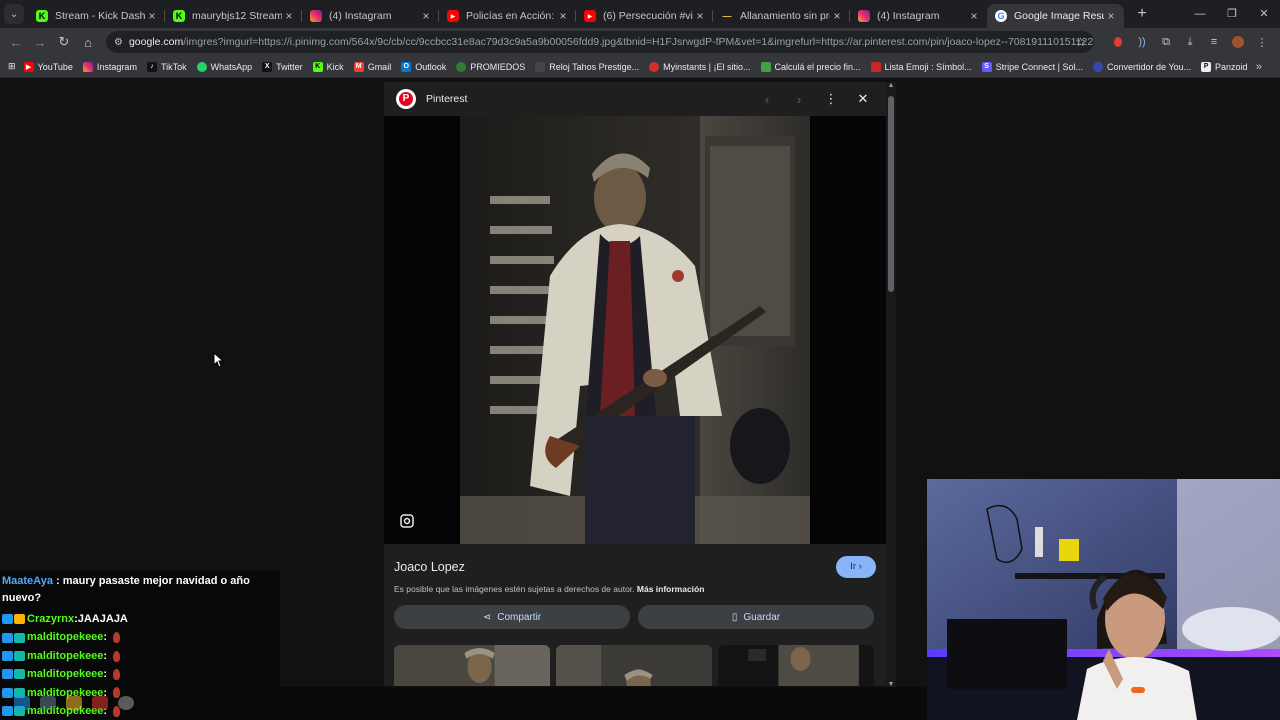 Image resolution: width=1280 pixels, height=720 pixels. Describe the element at coordinates (891, 385) in the screenshot. I see `viewer-scrollbar: ▲ ▼` at that location.